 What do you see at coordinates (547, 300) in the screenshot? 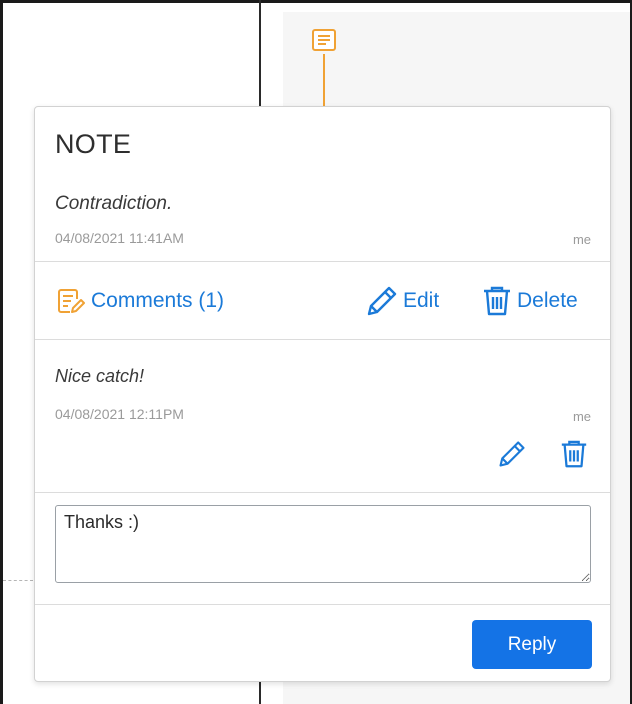
I see `delete-label: Delete` at bounding box center [547, 300].